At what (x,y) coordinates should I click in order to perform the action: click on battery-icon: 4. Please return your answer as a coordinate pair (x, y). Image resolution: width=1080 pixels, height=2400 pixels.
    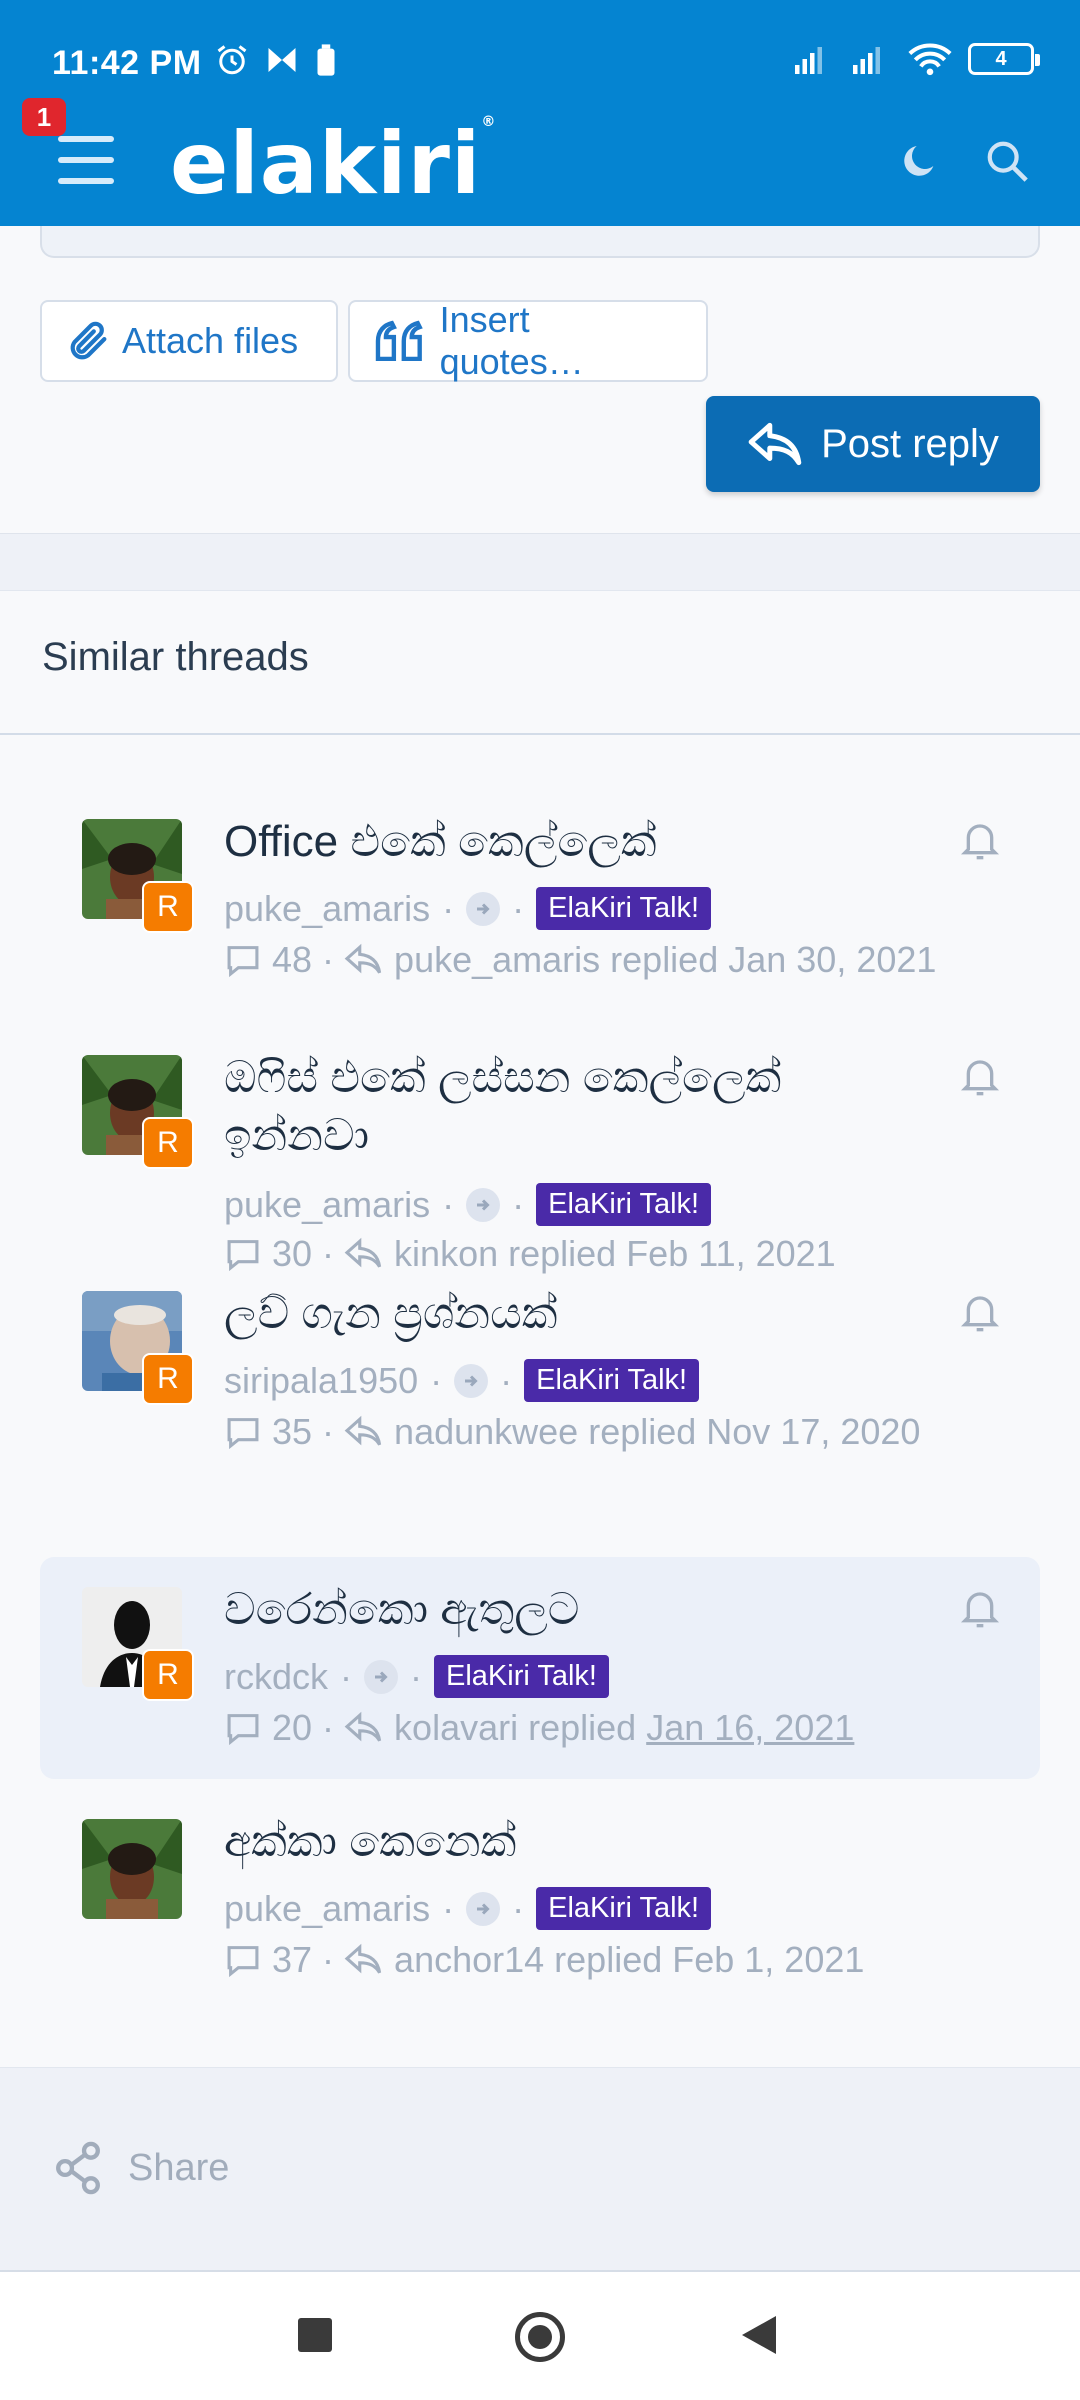
    Looking at the image, I should click on (1004, 59).